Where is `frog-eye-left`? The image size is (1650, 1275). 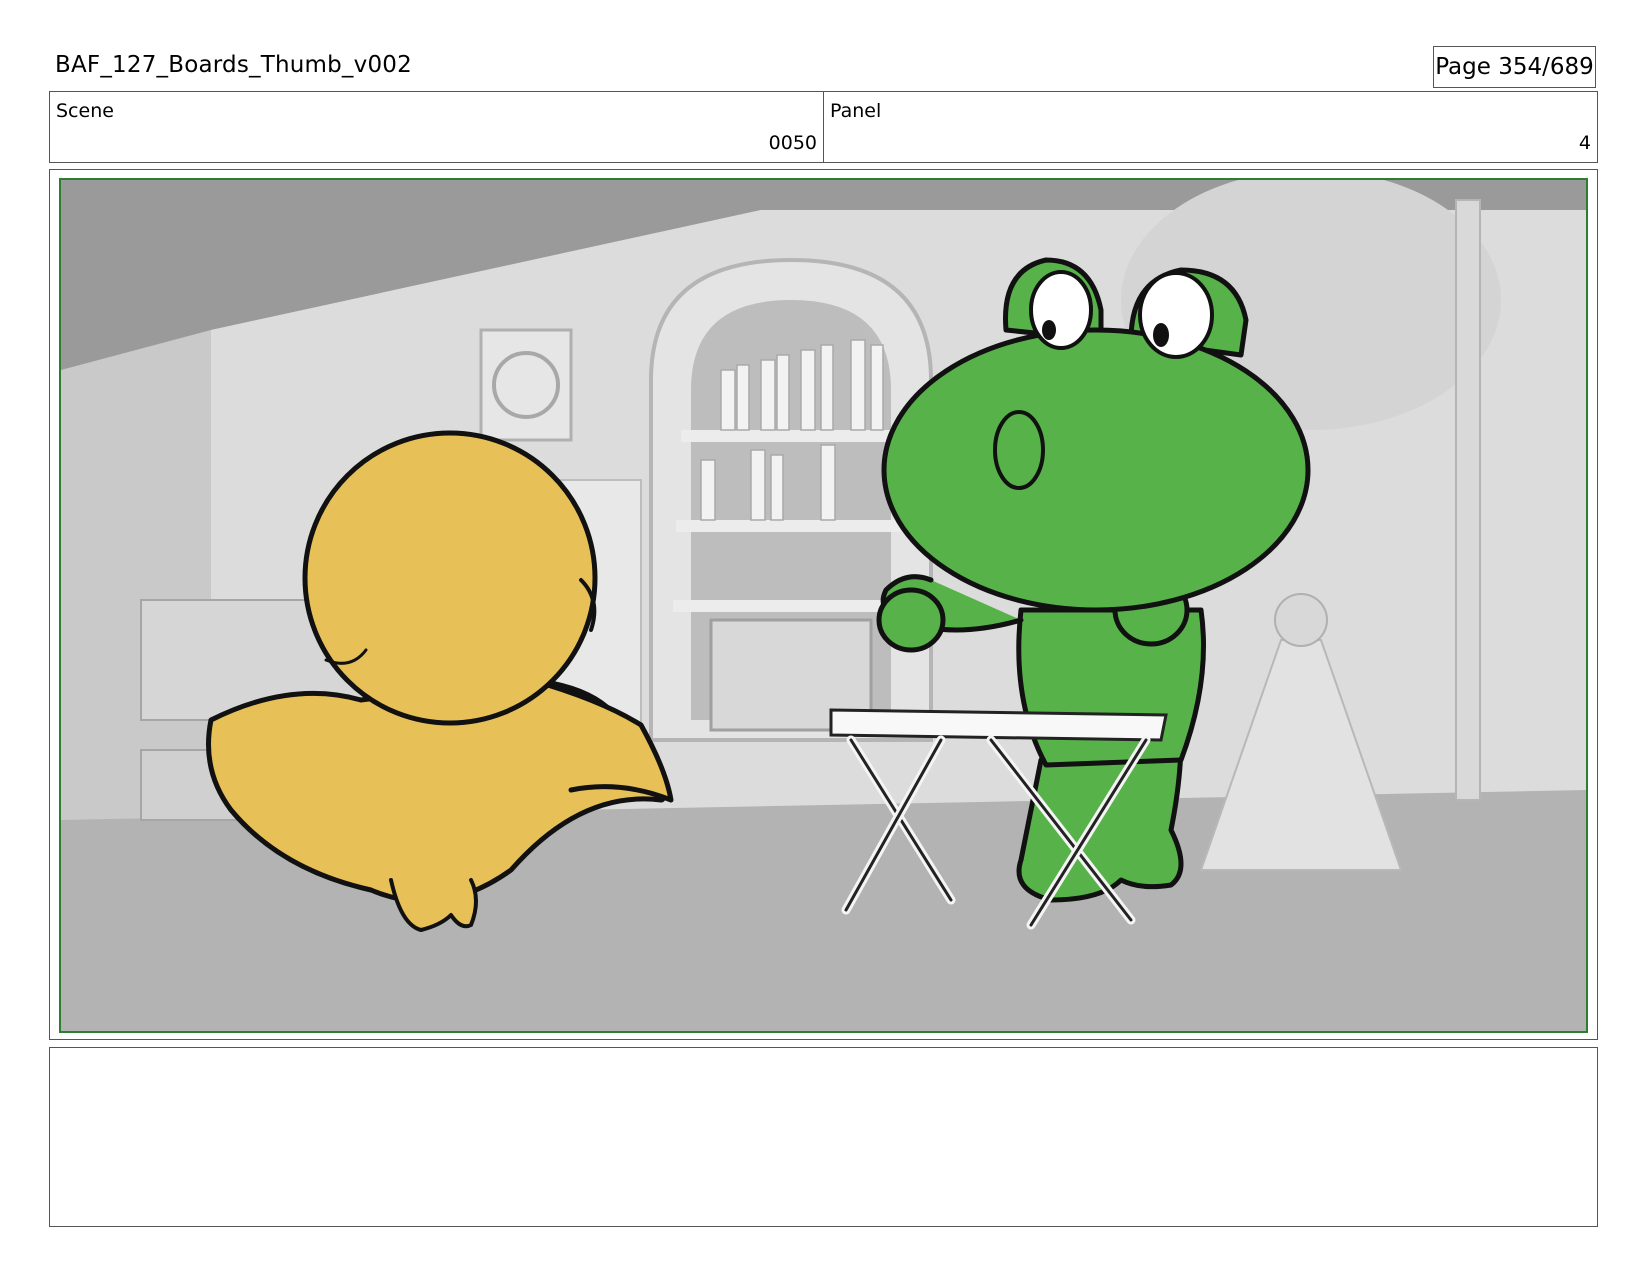
frog-eye-left is located at coordinates (1061, 310).